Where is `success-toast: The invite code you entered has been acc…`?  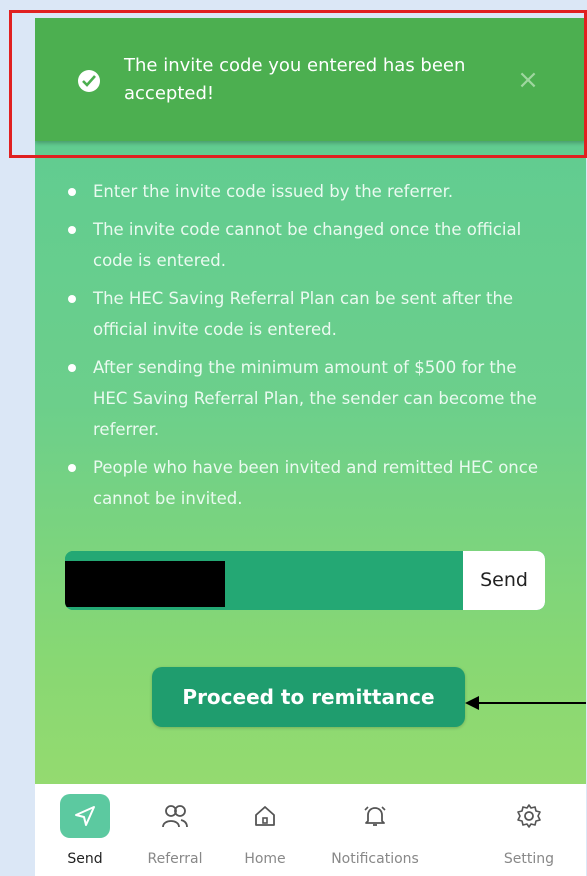 success-toast: The invite code you entered has been acc… is located at coordinates (310, 79).